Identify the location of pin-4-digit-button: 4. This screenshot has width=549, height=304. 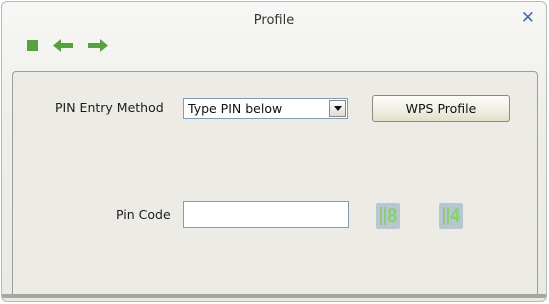
(451, 216).